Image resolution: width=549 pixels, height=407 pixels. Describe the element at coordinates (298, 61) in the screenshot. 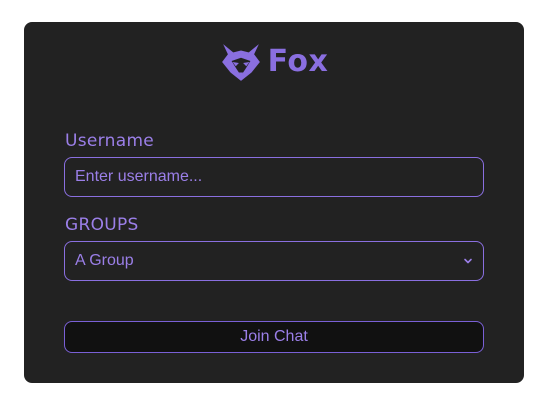

I see `brand-name: Fox` at that location.